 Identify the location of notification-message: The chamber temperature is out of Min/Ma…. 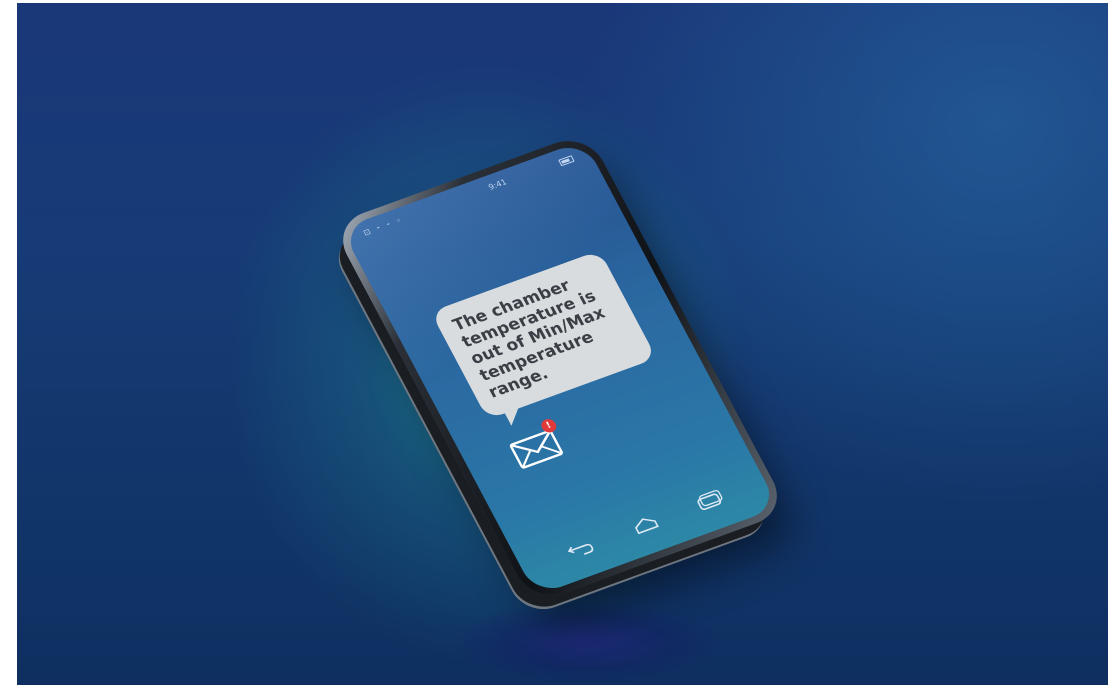
(529, 338).